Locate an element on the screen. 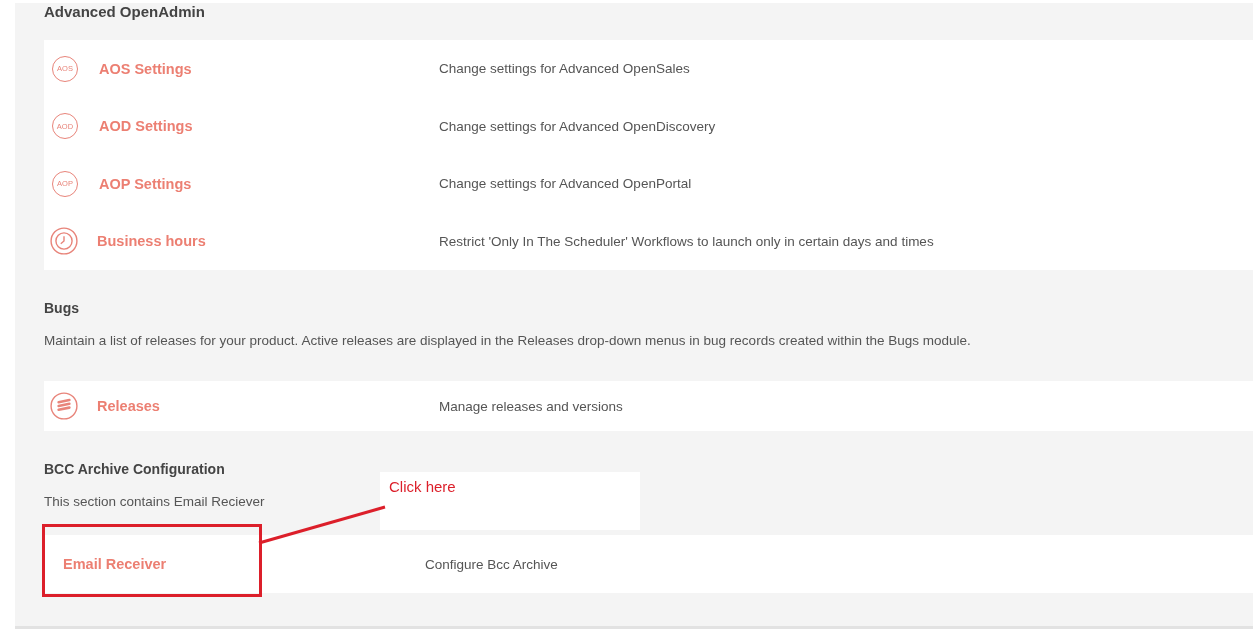  setting-description: Restrict 'Only In The Scheduler' Workflows to launch only in certain days and times is located at coordinates (686, 241).